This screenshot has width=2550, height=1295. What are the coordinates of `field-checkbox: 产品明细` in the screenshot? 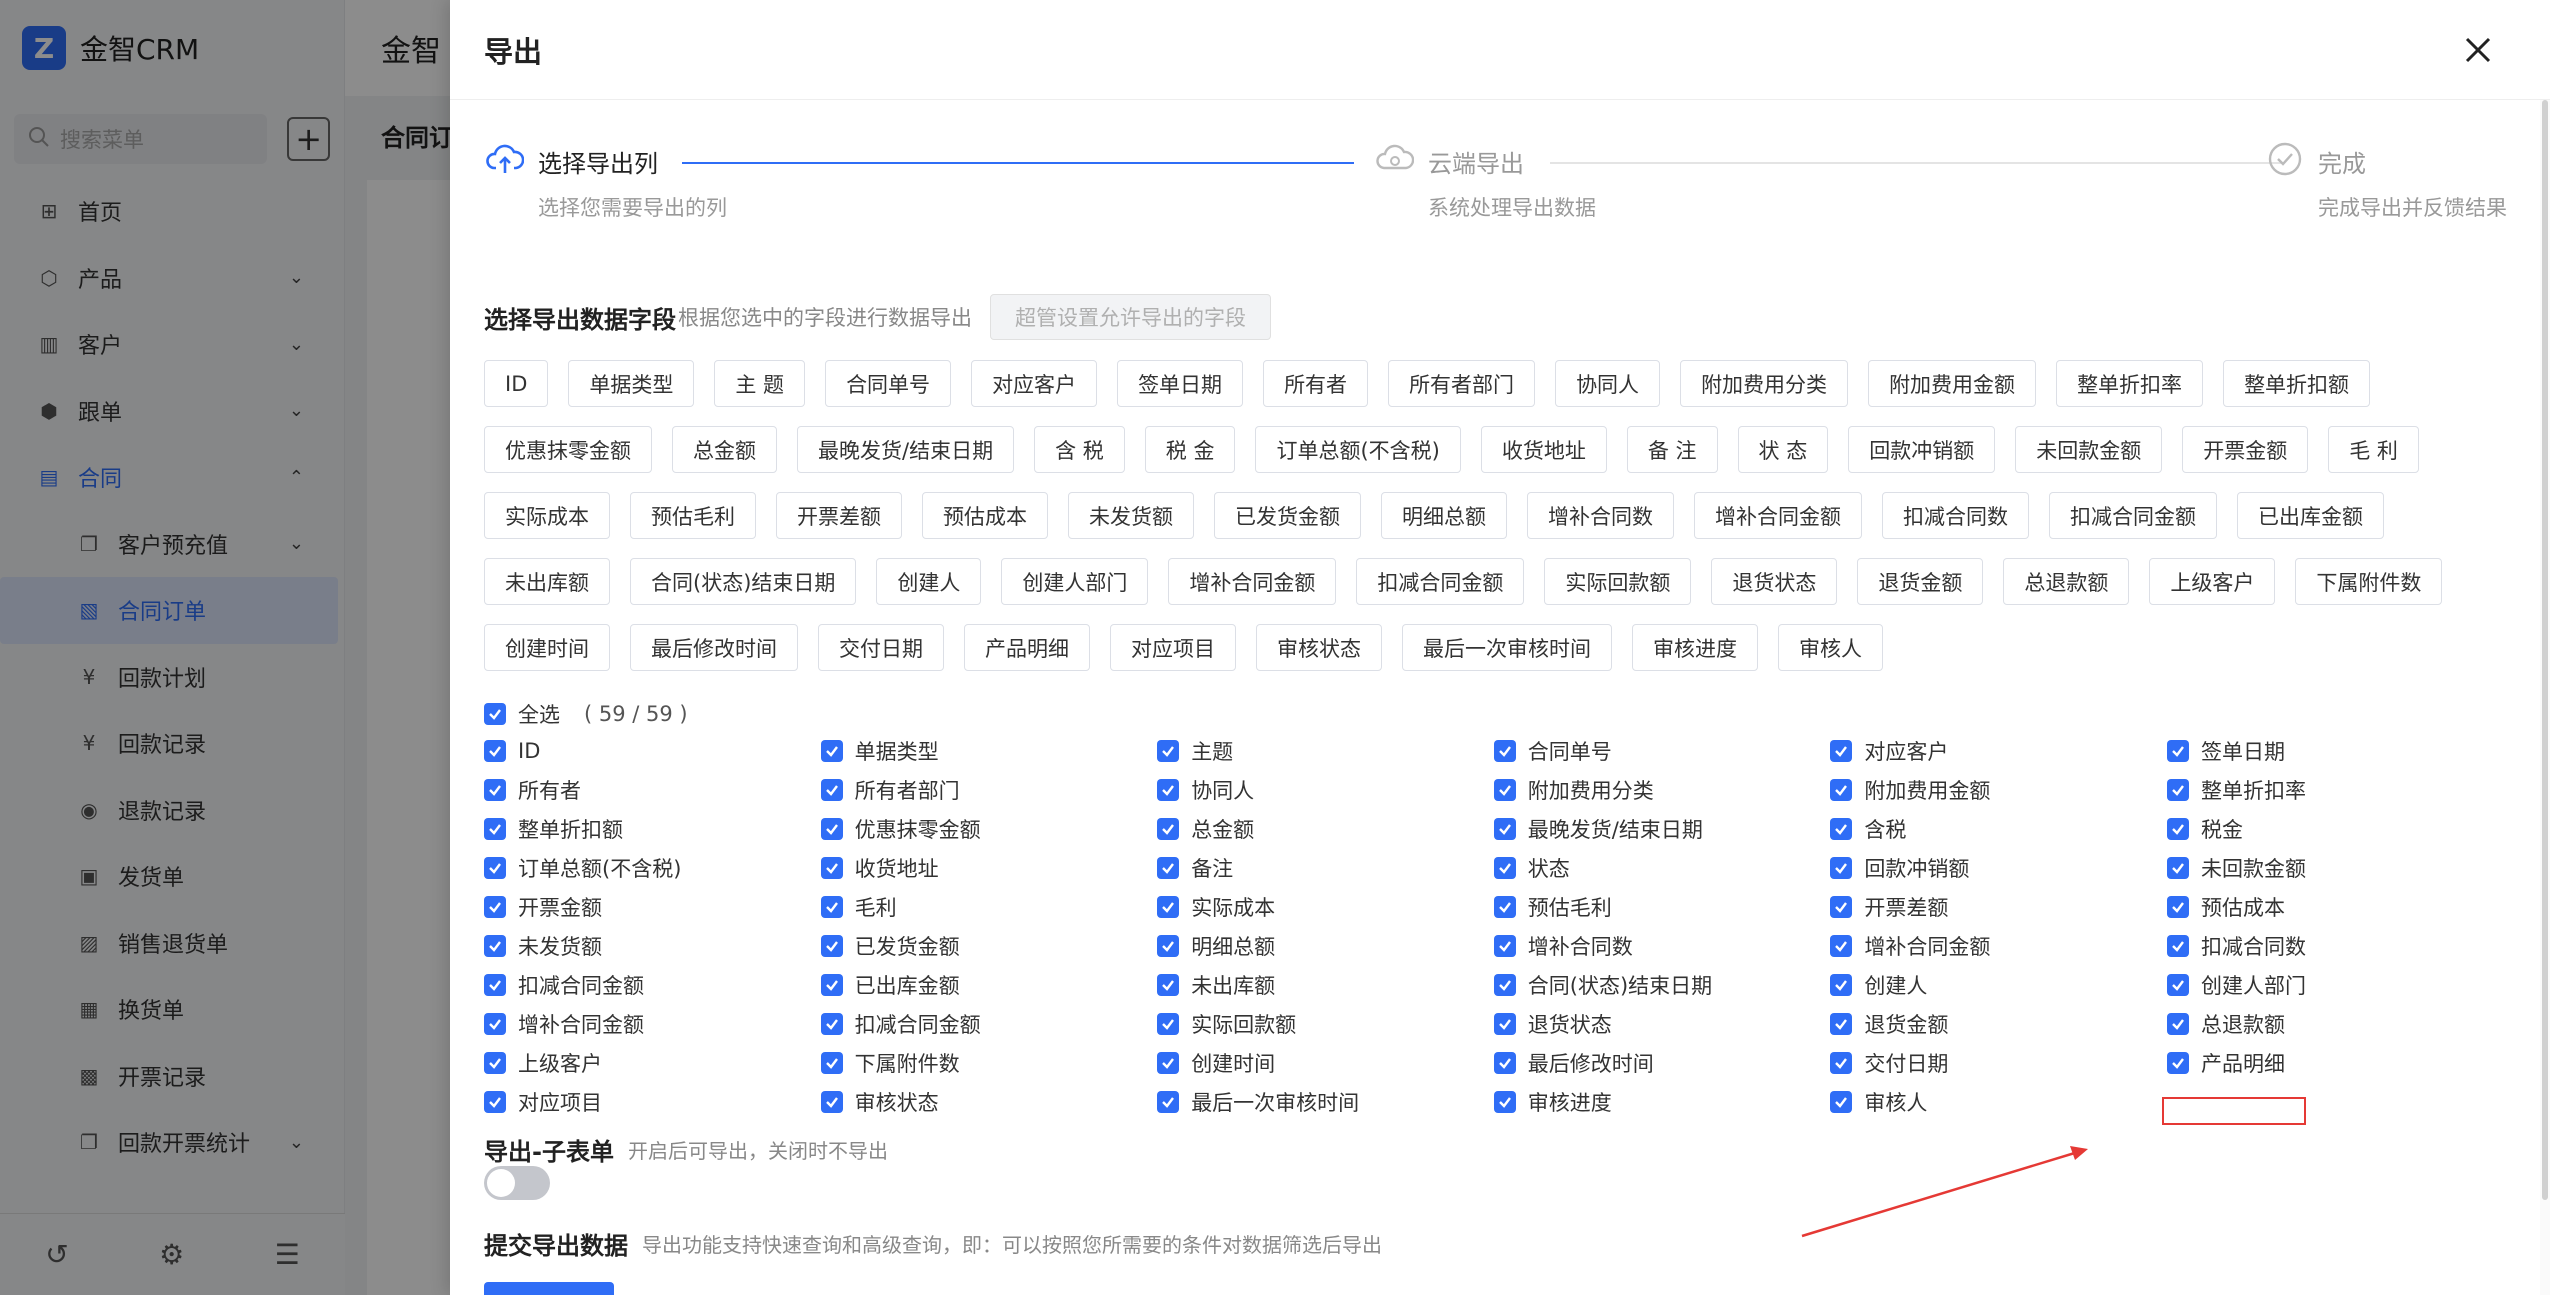 It's located at (2335, 1062).